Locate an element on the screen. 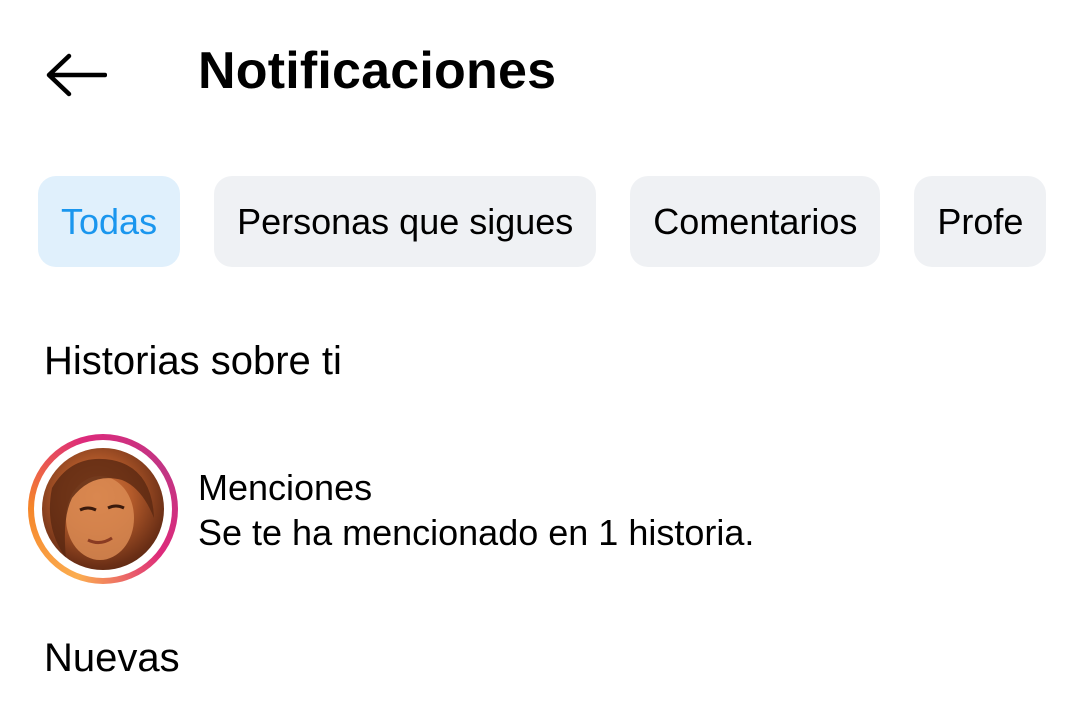 The height and width of the screenshot is (711, 1079). section-title-nuevas: Nuevas is located at coordinates (112, 658).